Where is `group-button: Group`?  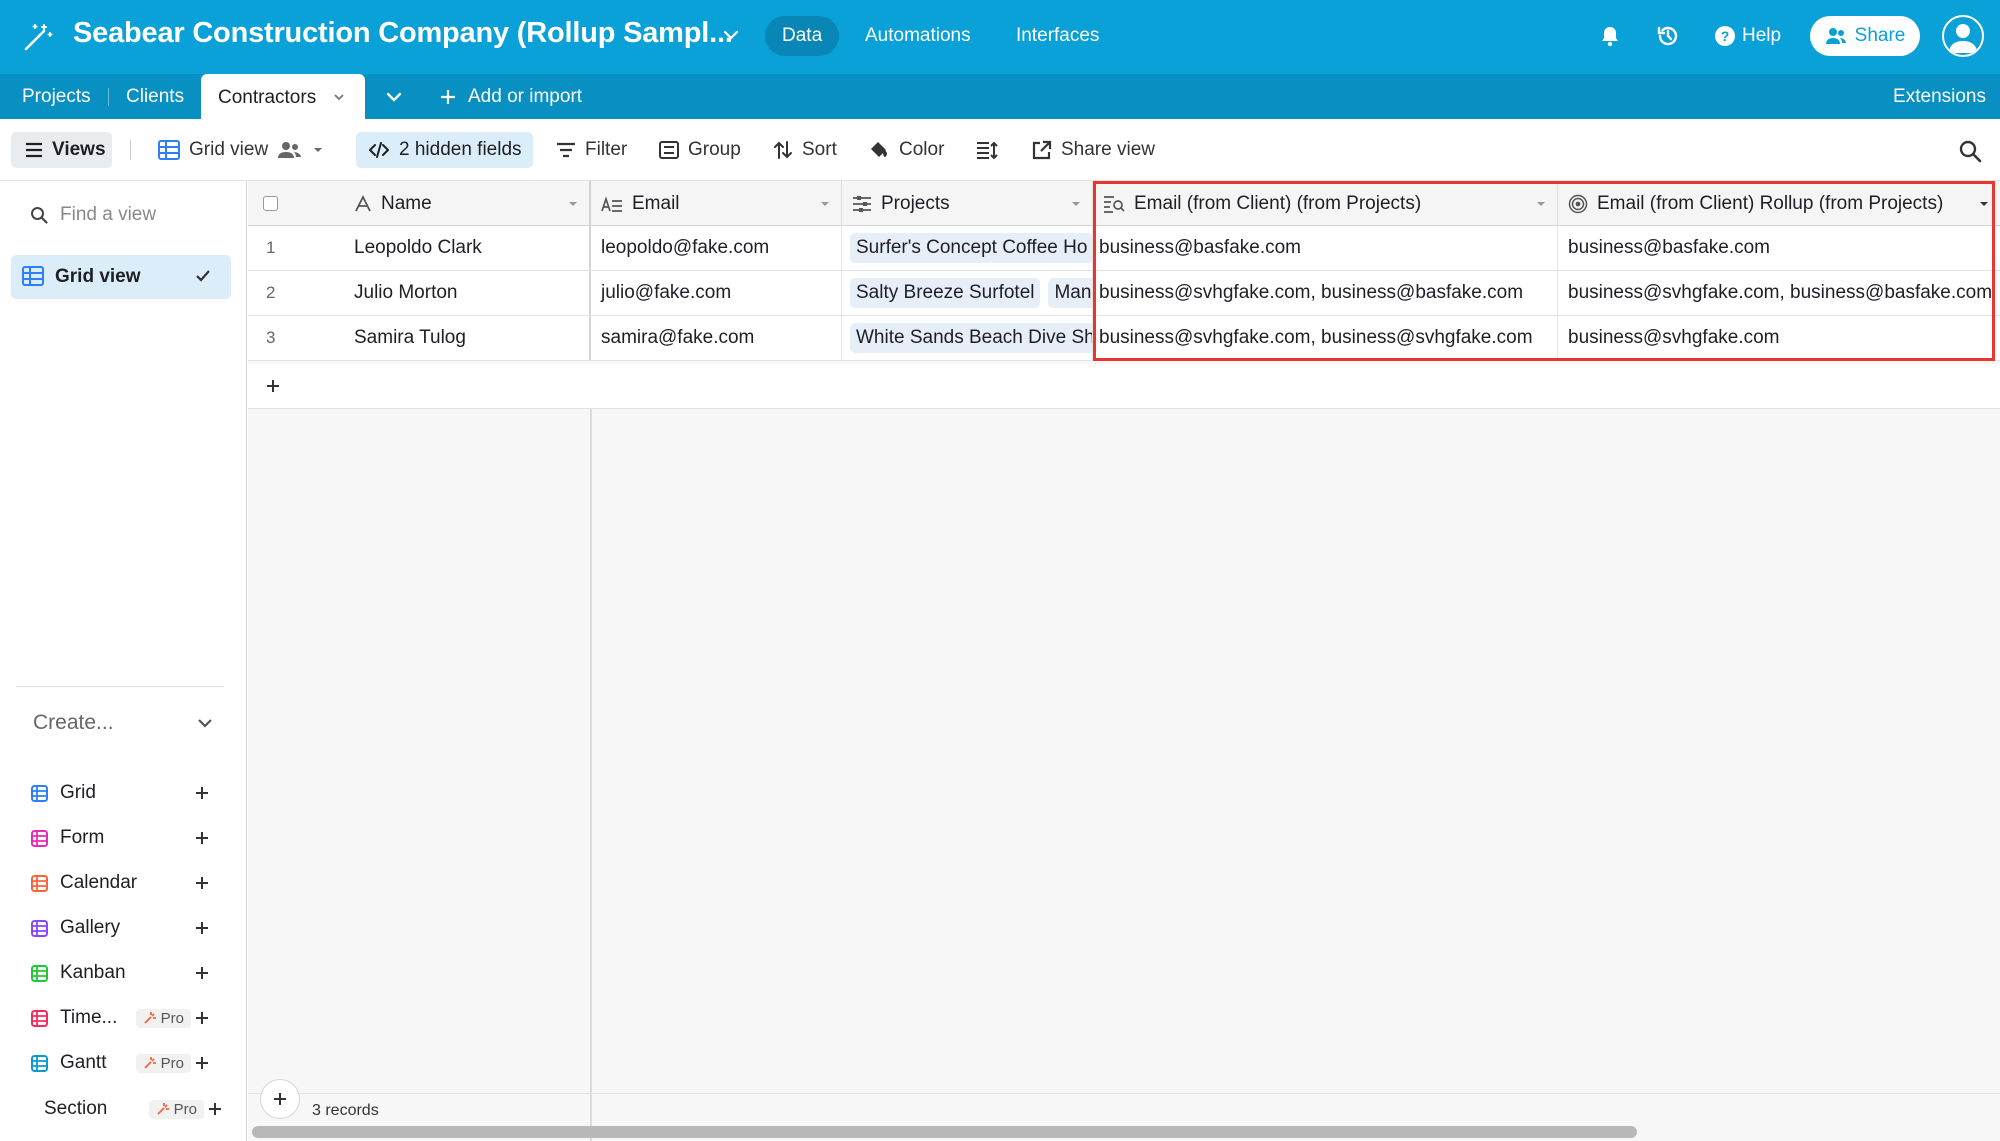
group-button: Group is located at coordinates (700, 150).